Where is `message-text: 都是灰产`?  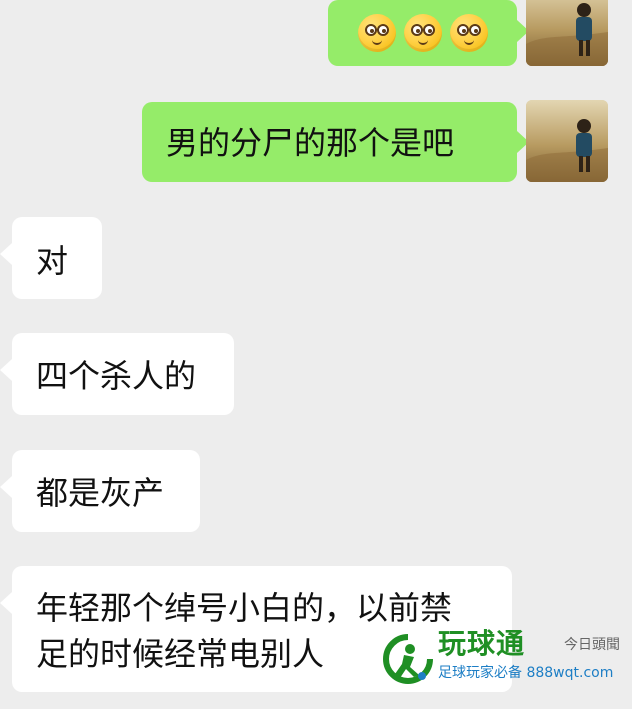
message-text: 都是灰产 is located at coordinates (100, 493).